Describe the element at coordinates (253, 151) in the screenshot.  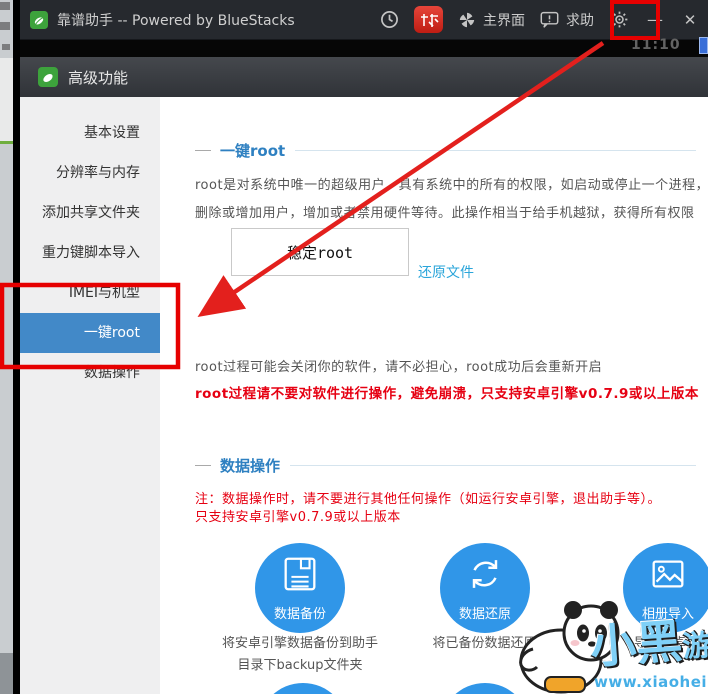
I see `root-section-title: 一键root` at that location.